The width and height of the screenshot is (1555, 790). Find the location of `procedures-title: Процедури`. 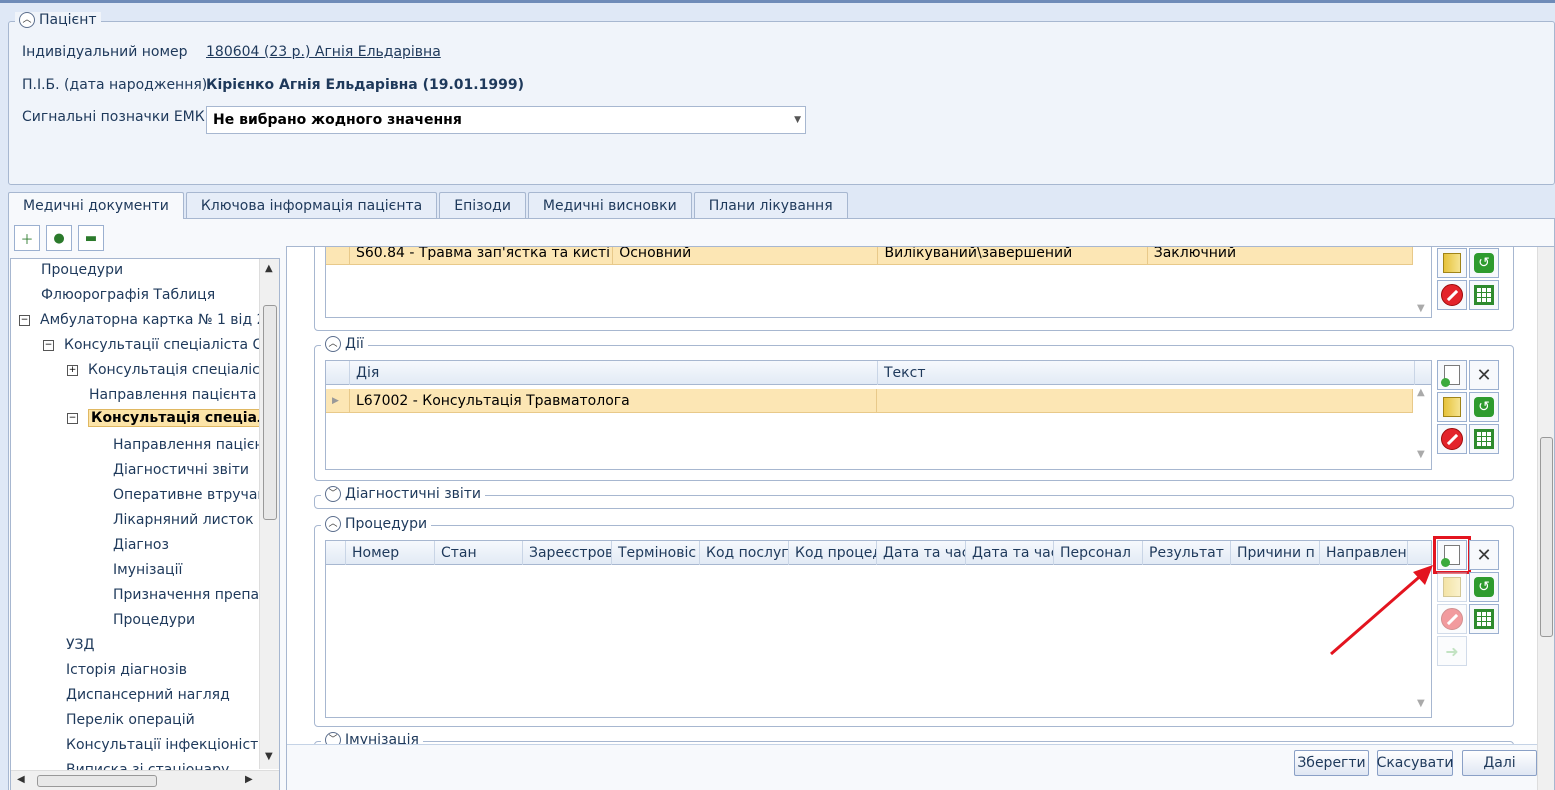

procedures-title: Процедури is located at coordinates (386, 524).